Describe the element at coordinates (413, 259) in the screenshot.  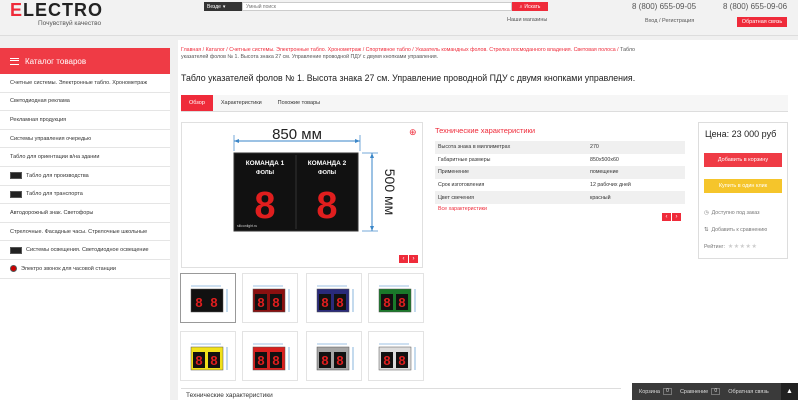
I see `gallery-next-button: ›` at that location.